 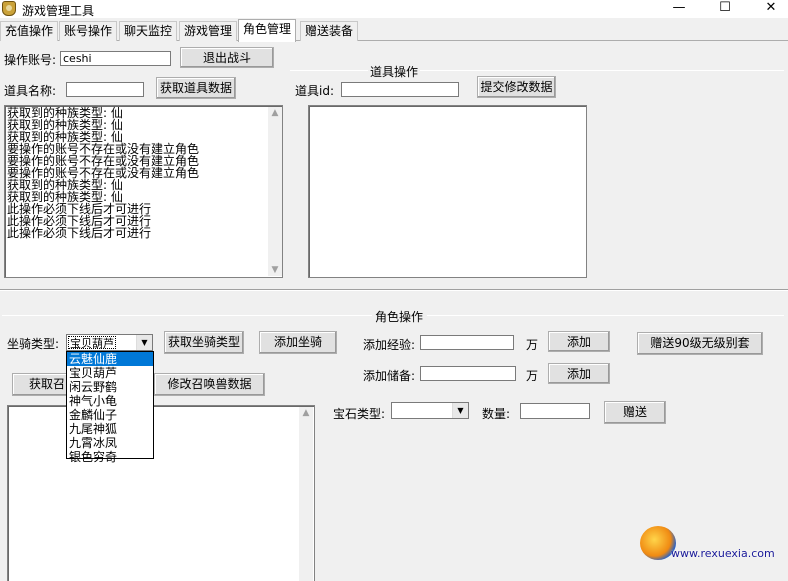 What do you see at coordinates (110, 429) in the screenshot?
I see `mount-option: 九尾神狐` at bounding box center [110, 429].